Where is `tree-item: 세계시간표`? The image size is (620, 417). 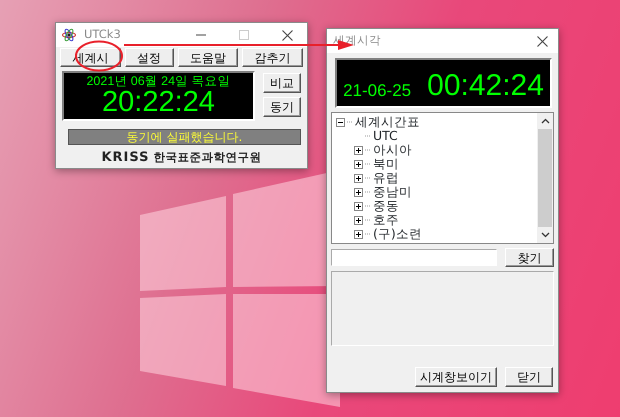
tree-item: 세계시간표 is located at coordinates (387, 122).